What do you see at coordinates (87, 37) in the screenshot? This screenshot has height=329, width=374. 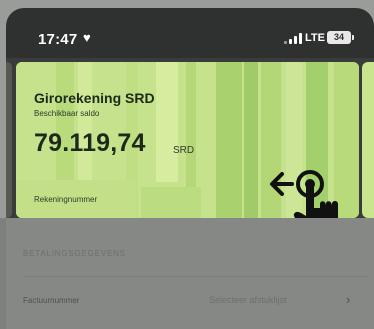 I see `heart-icon: ♥` at bounding box center [87, 37].